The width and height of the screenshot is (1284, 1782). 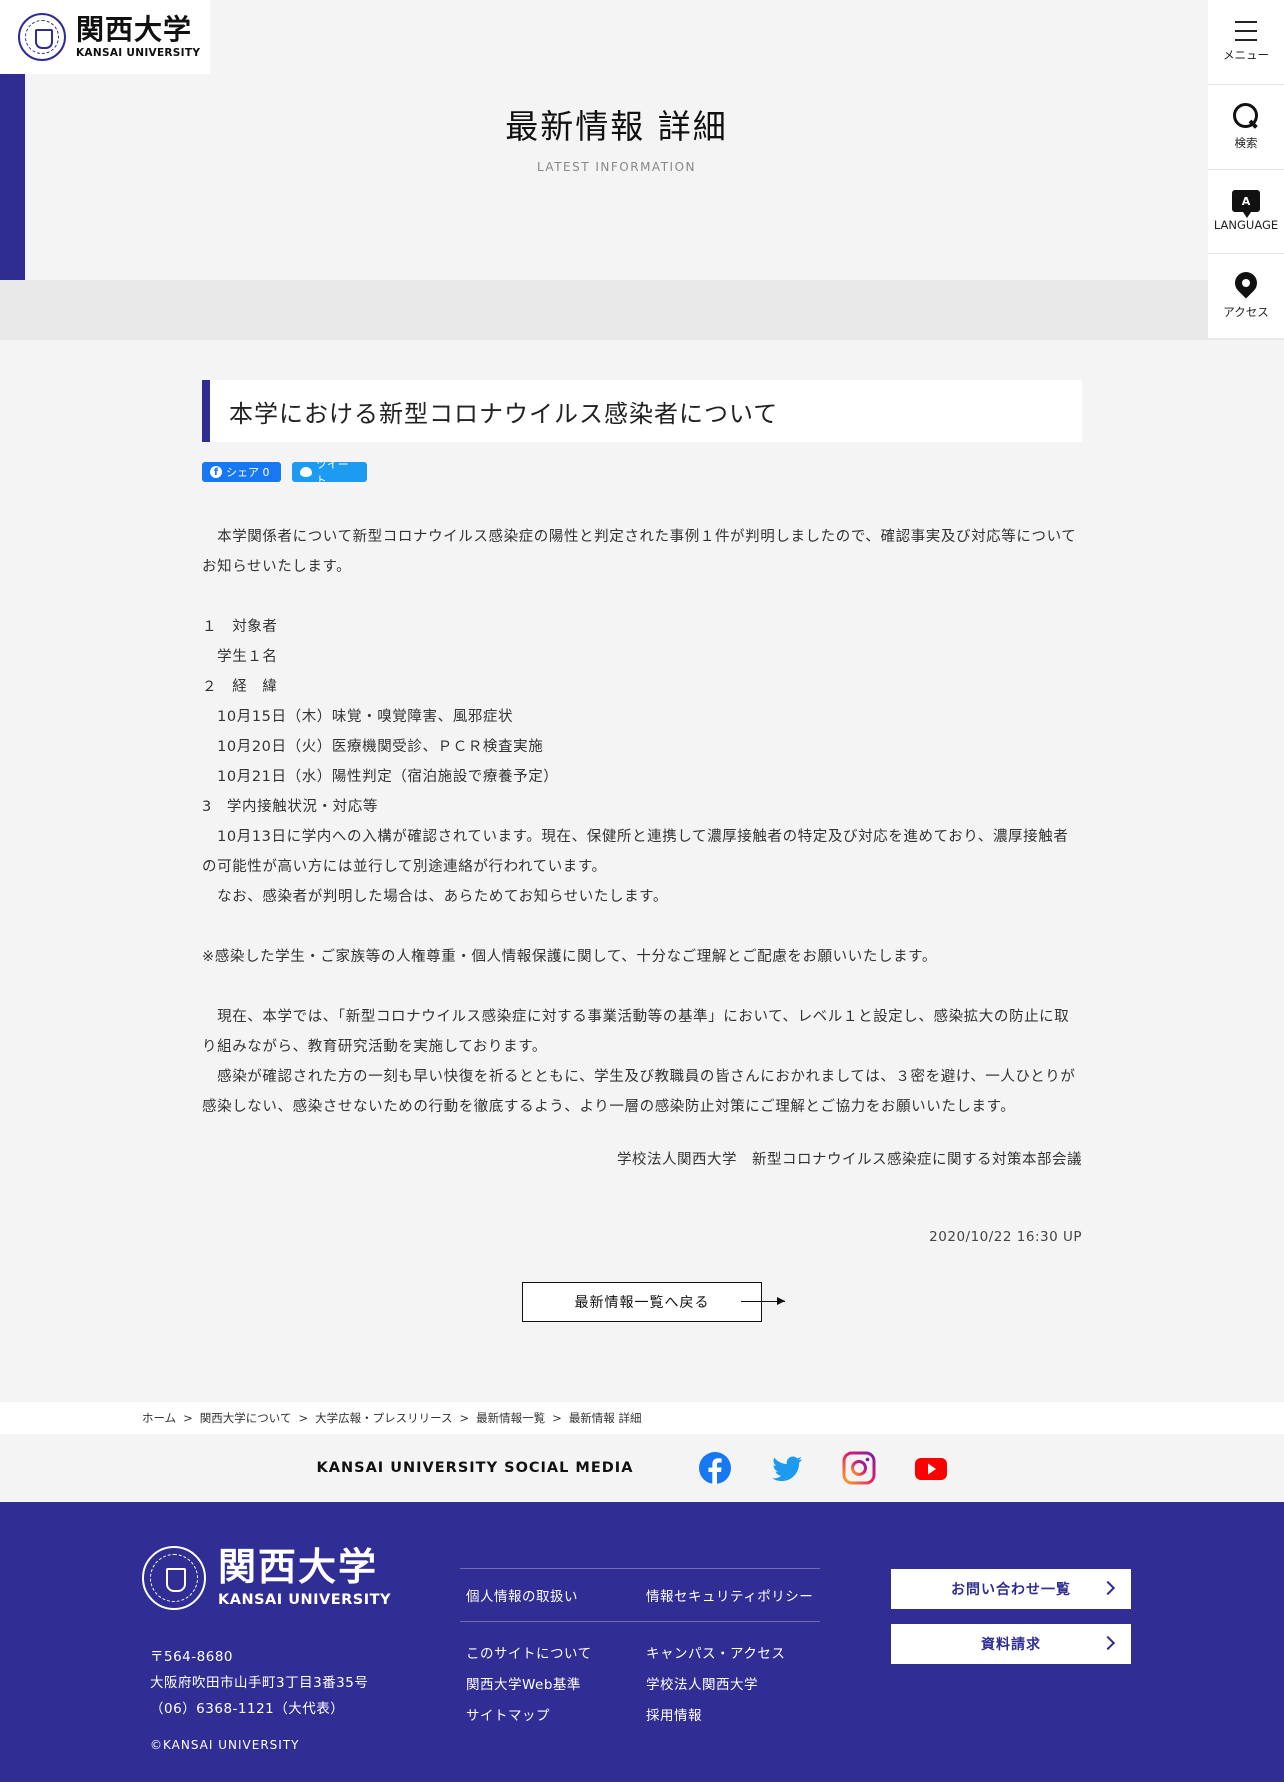 What do you see at coordinates (931, 1468) in the screenshot?
I see `youtube-icon` at bounding box center [931, 1468].